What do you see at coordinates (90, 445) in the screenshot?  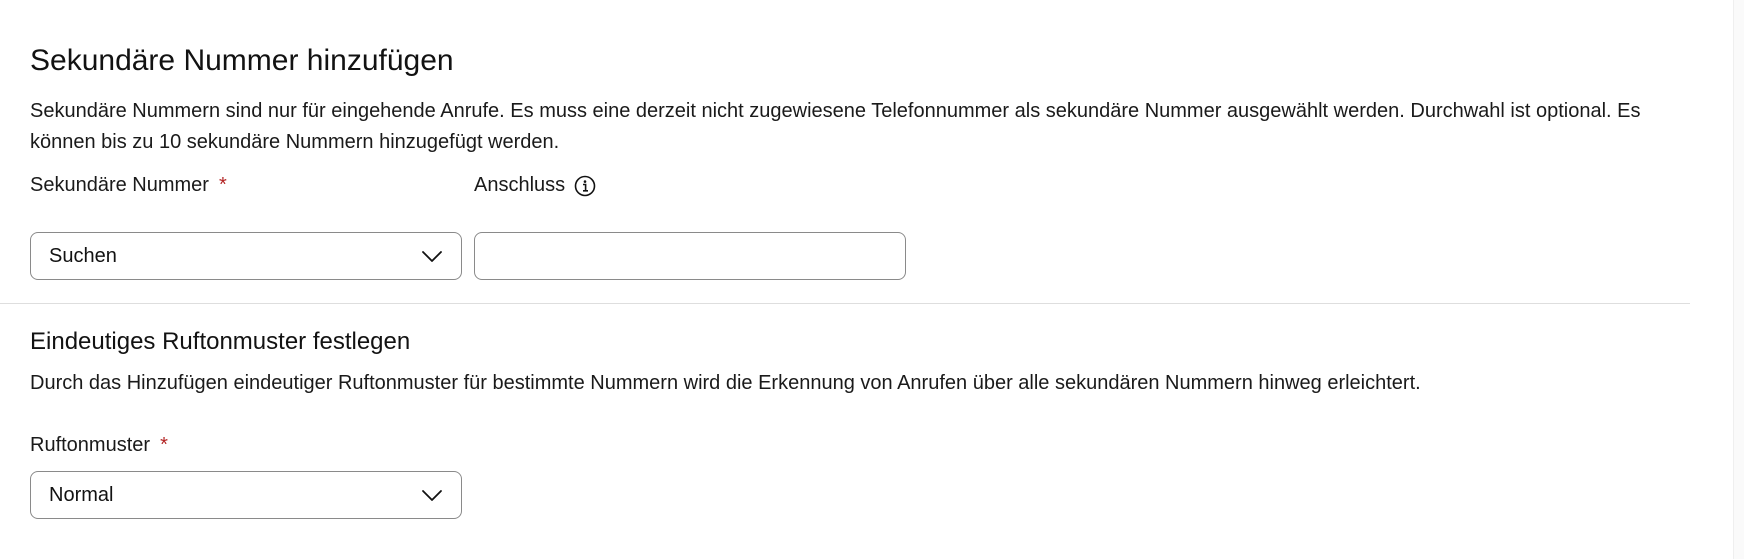 I see `ringtone-label-text: Ruftonmuster` at bounding box center [90, 445].